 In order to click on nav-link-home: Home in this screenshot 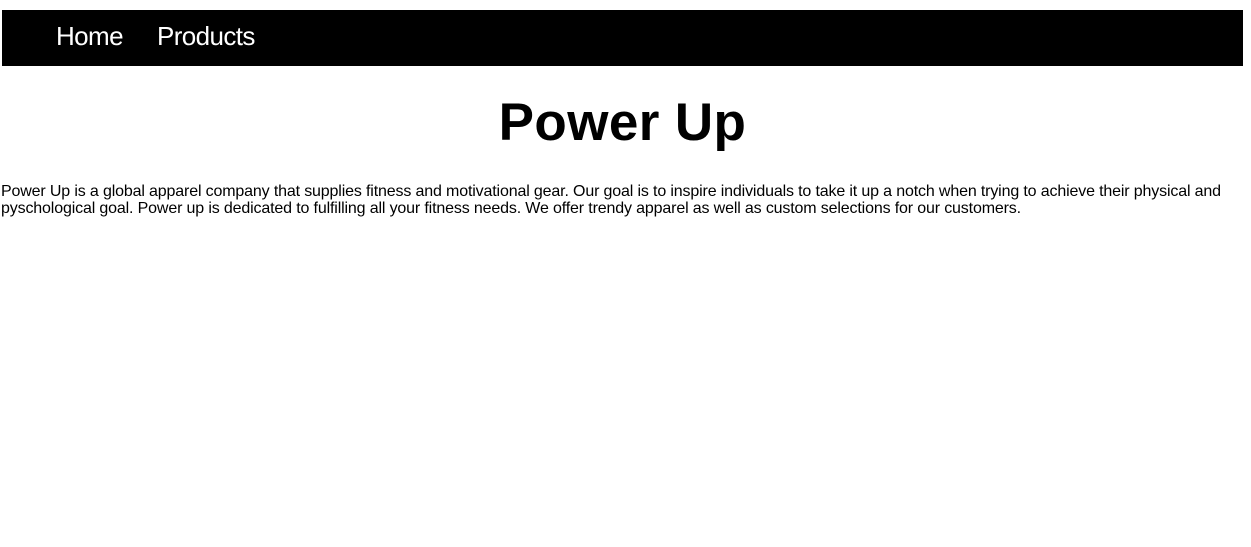, I will do `click(90, 38)`.